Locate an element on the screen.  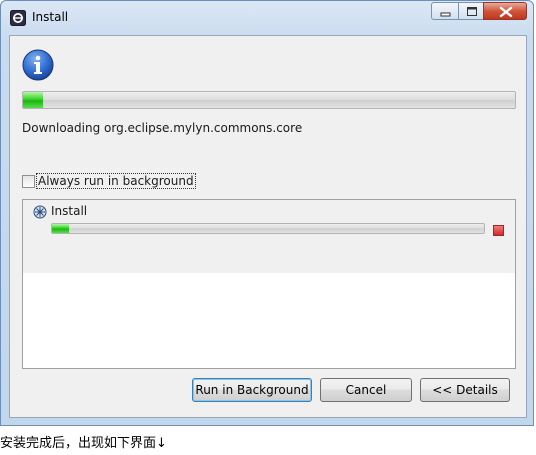
caption-buttons is located at coordinates (479, 12).